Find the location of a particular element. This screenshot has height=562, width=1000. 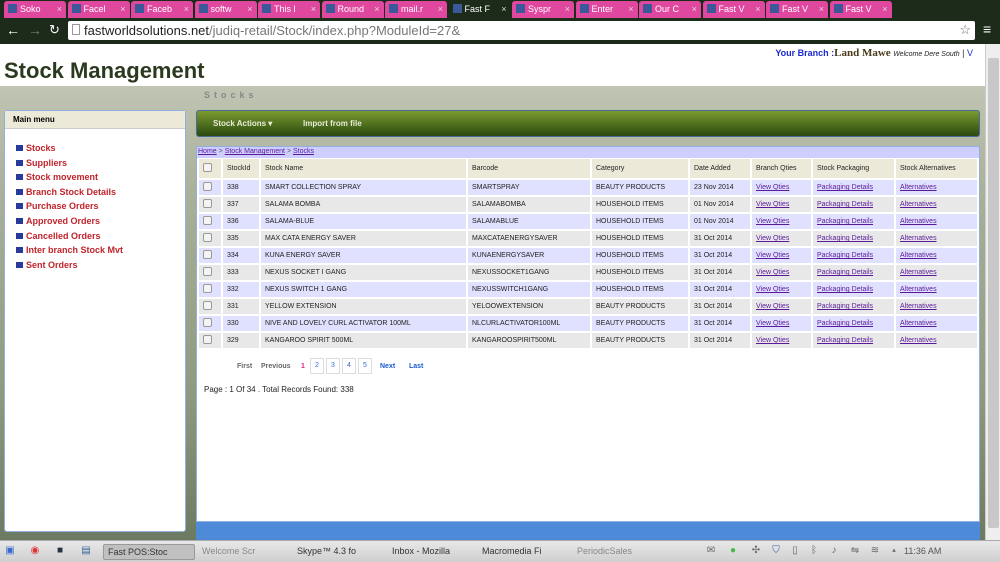

import-from-file-button: Import from file is located at coordinates (332, 123).